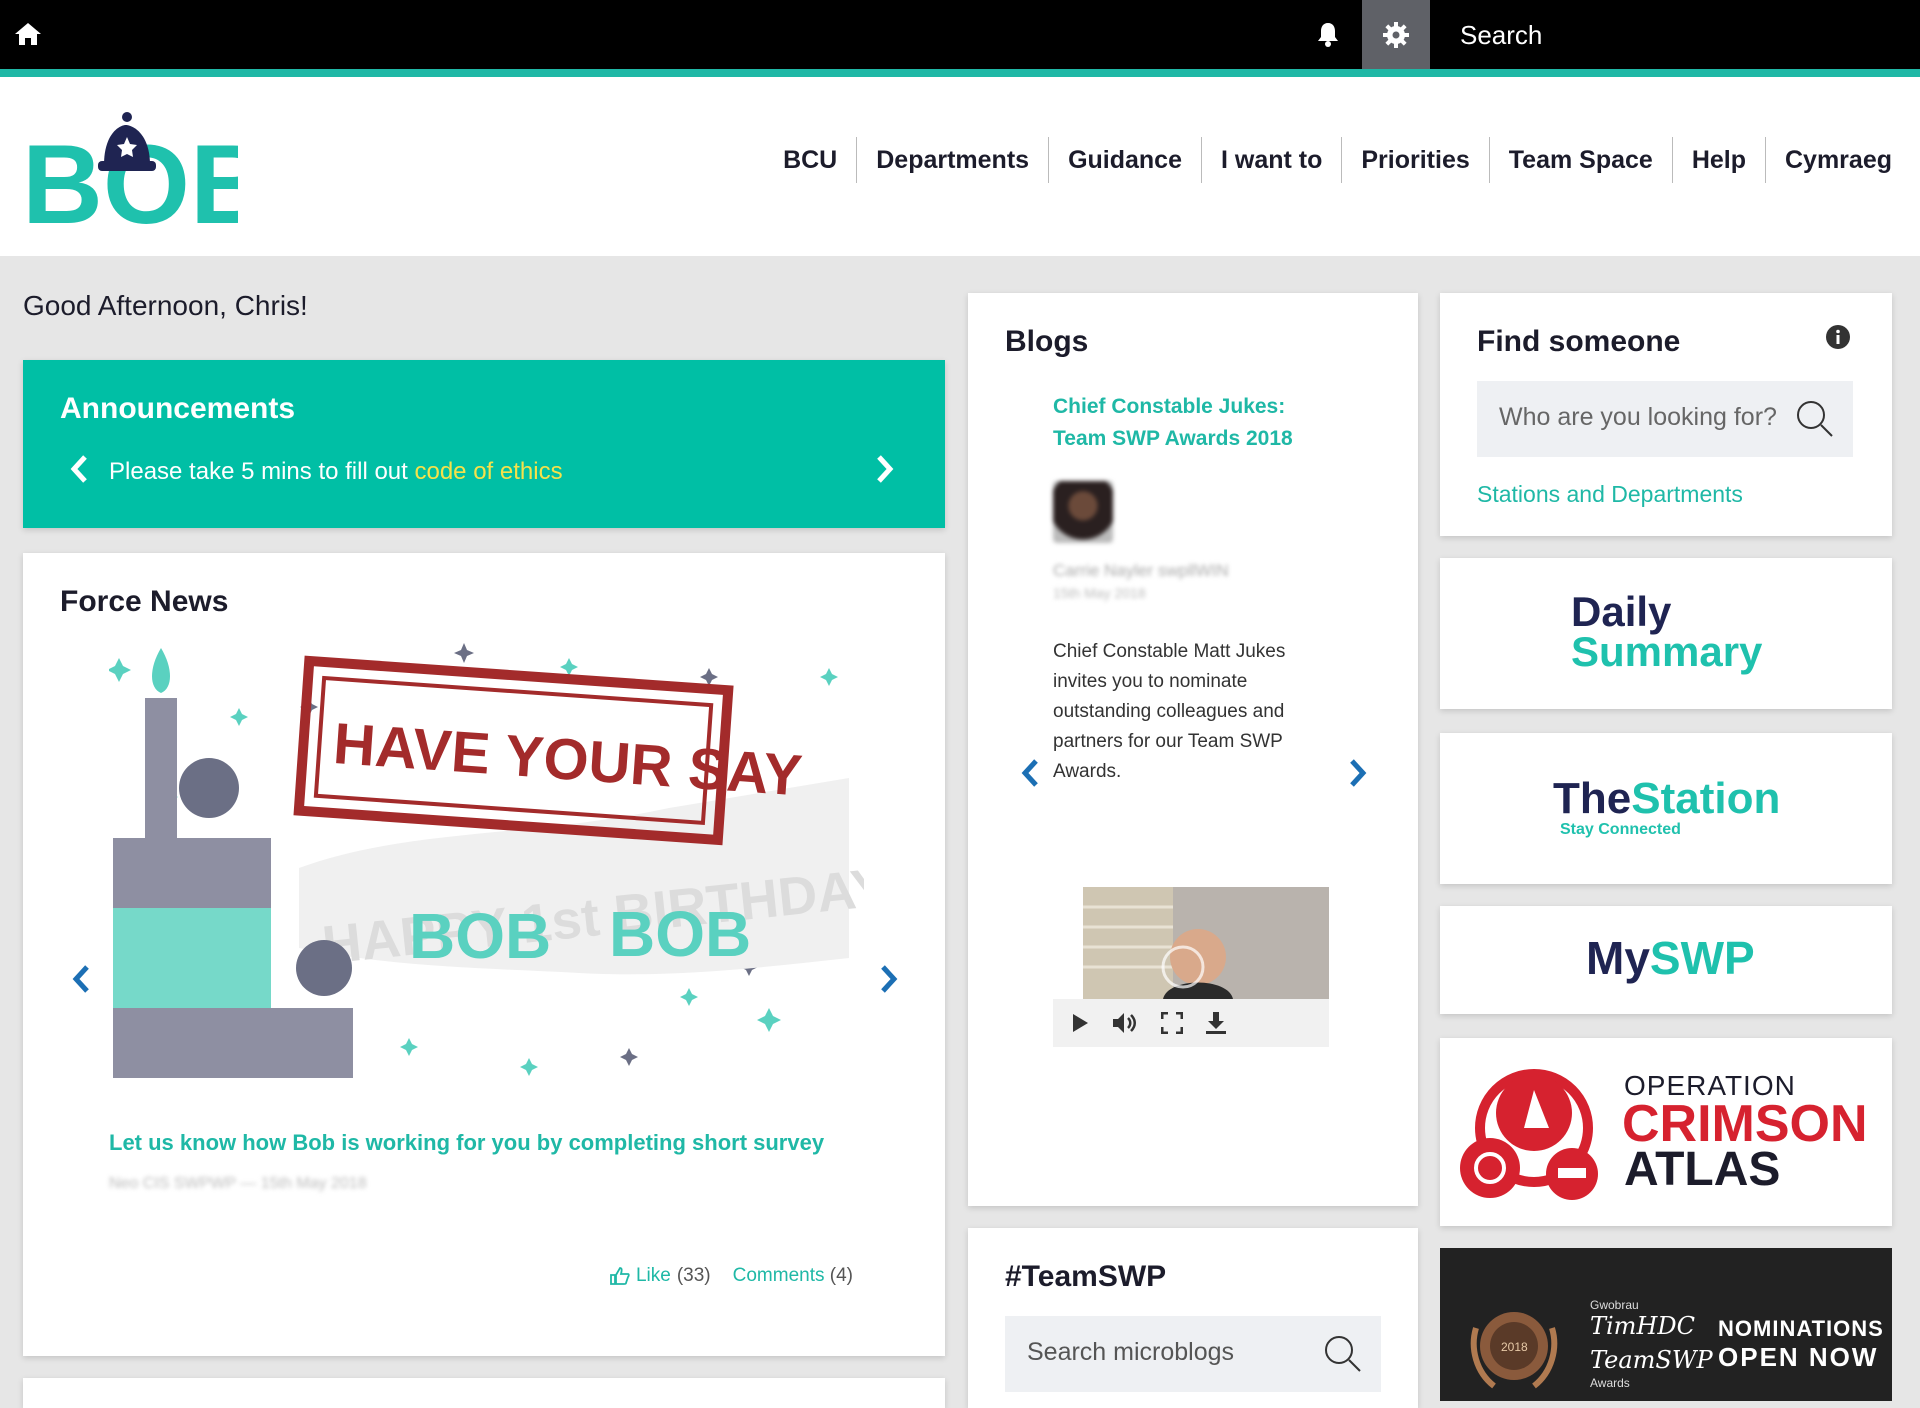  What do you see at coordinates (1206, 943) in the screenshot?
I see `video-frame` at bounding box center [1206, 943].